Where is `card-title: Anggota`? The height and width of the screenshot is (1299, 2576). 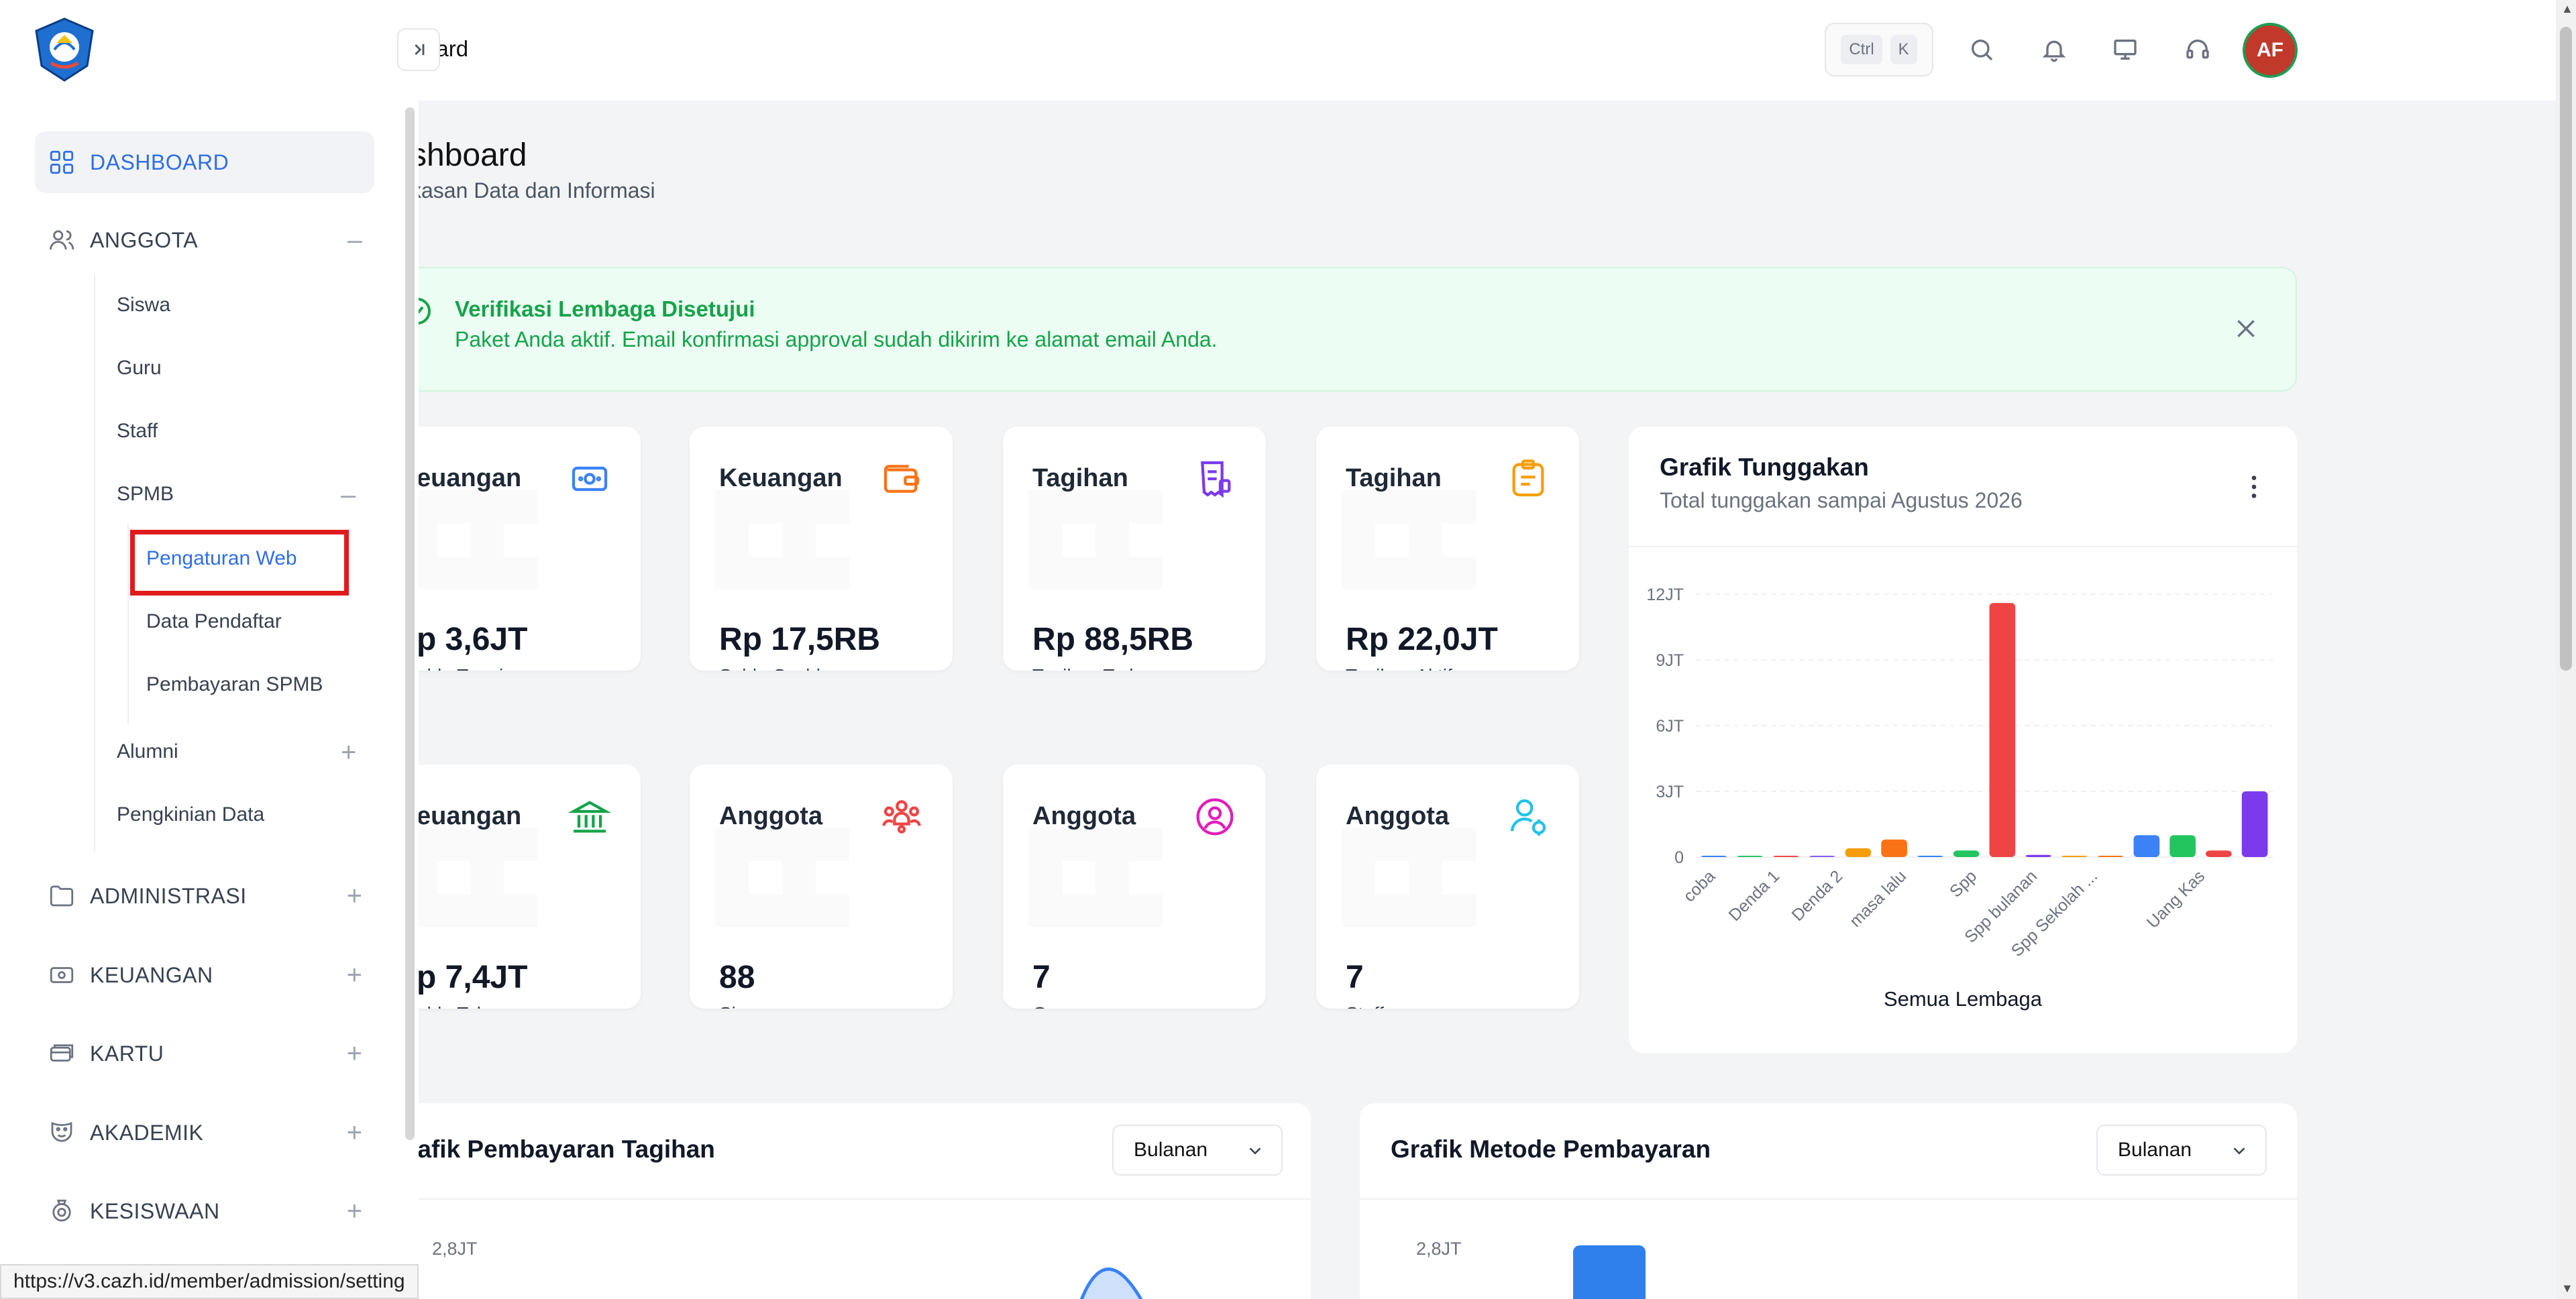
card-title: Anggota is located at coordinates (771, 816).